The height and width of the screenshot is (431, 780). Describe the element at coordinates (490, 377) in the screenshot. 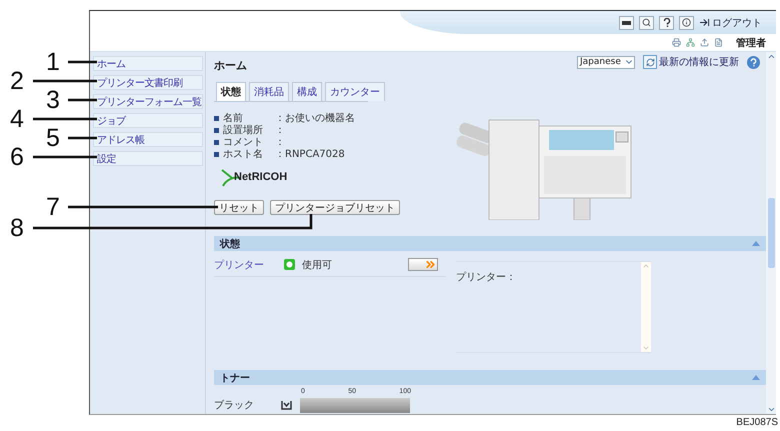

I see `section-header: トナー` at that location.